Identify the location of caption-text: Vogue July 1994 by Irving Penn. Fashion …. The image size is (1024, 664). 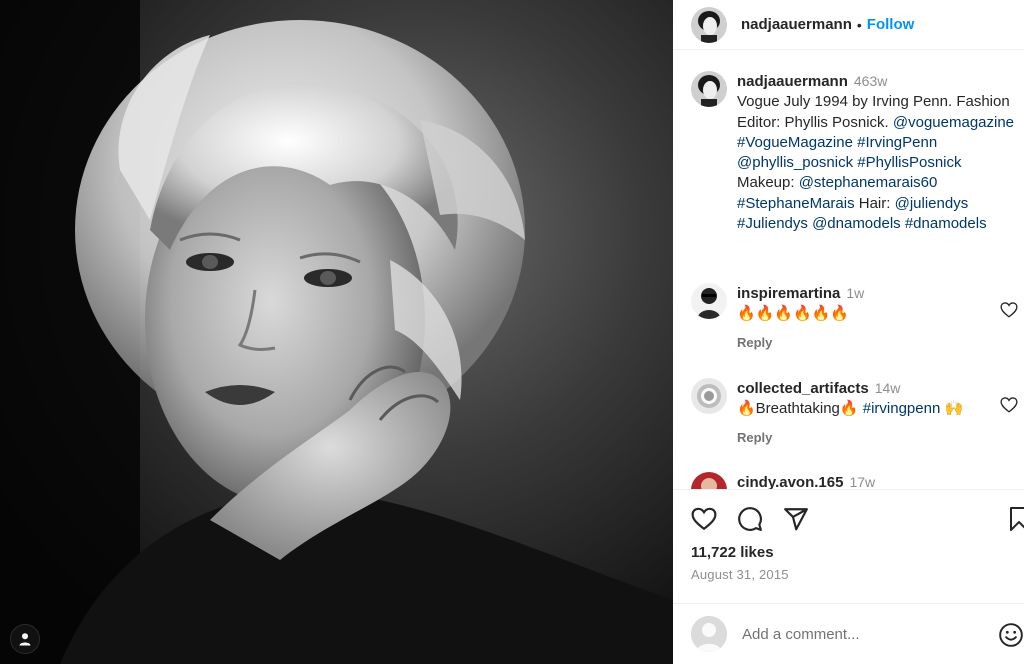
(877, 163).